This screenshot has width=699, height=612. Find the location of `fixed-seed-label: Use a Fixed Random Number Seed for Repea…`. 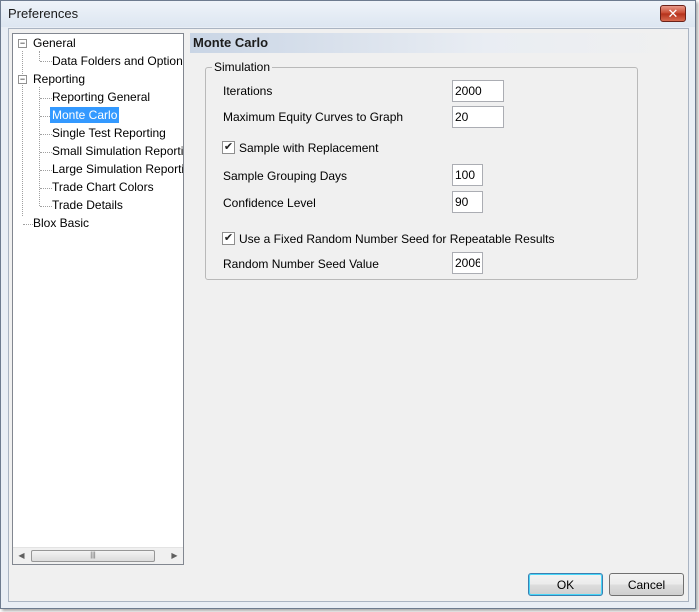

fixed-seed-label: Use a Fixed Random Number Seed for Repea… is located at coordinates (397, 239).